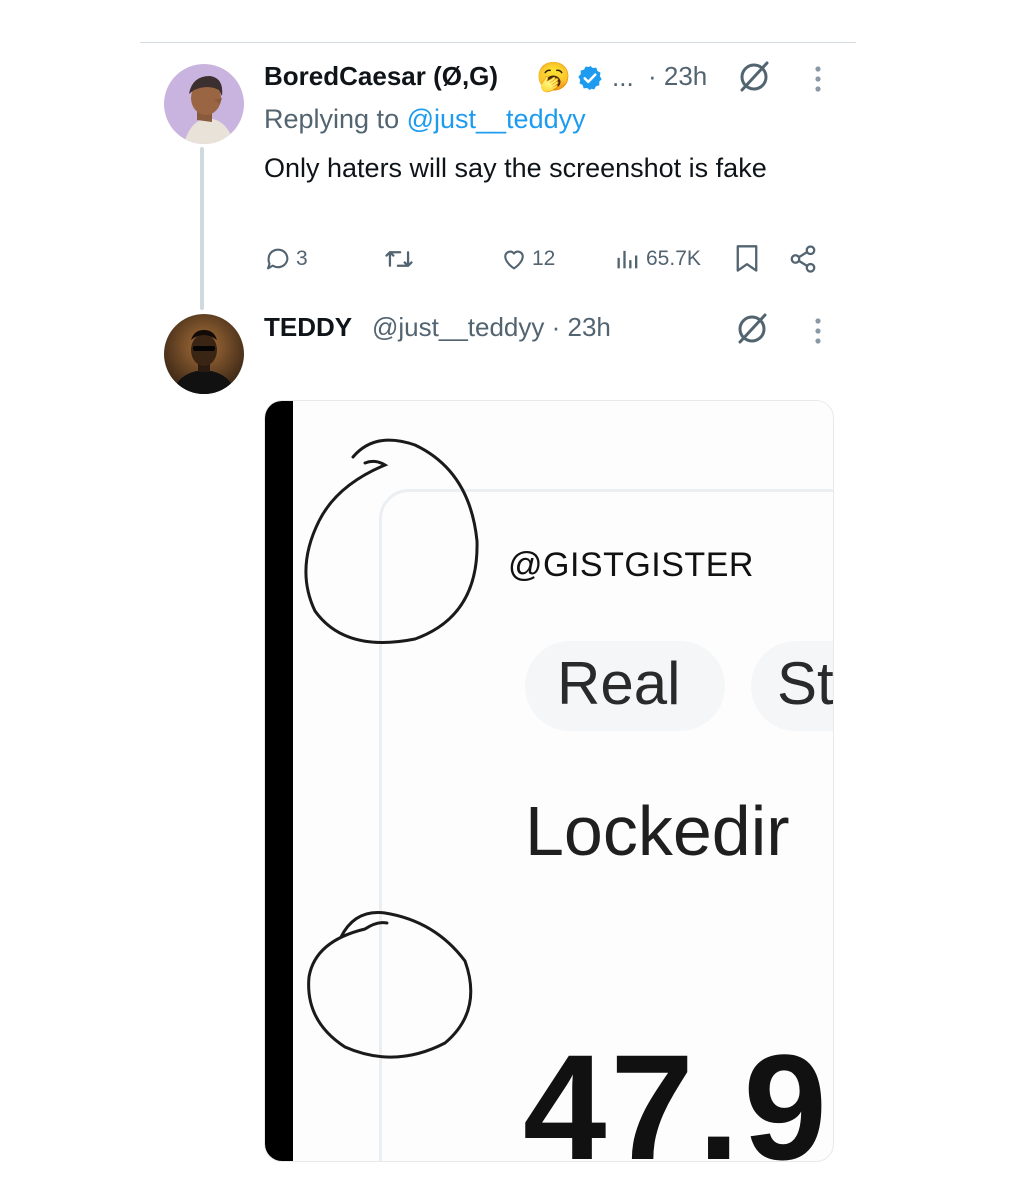 This screenshot has width=1024, height=1200. Describe the element at coordinates (803, 259) in the screenshot. I see `share-icon` at that location.